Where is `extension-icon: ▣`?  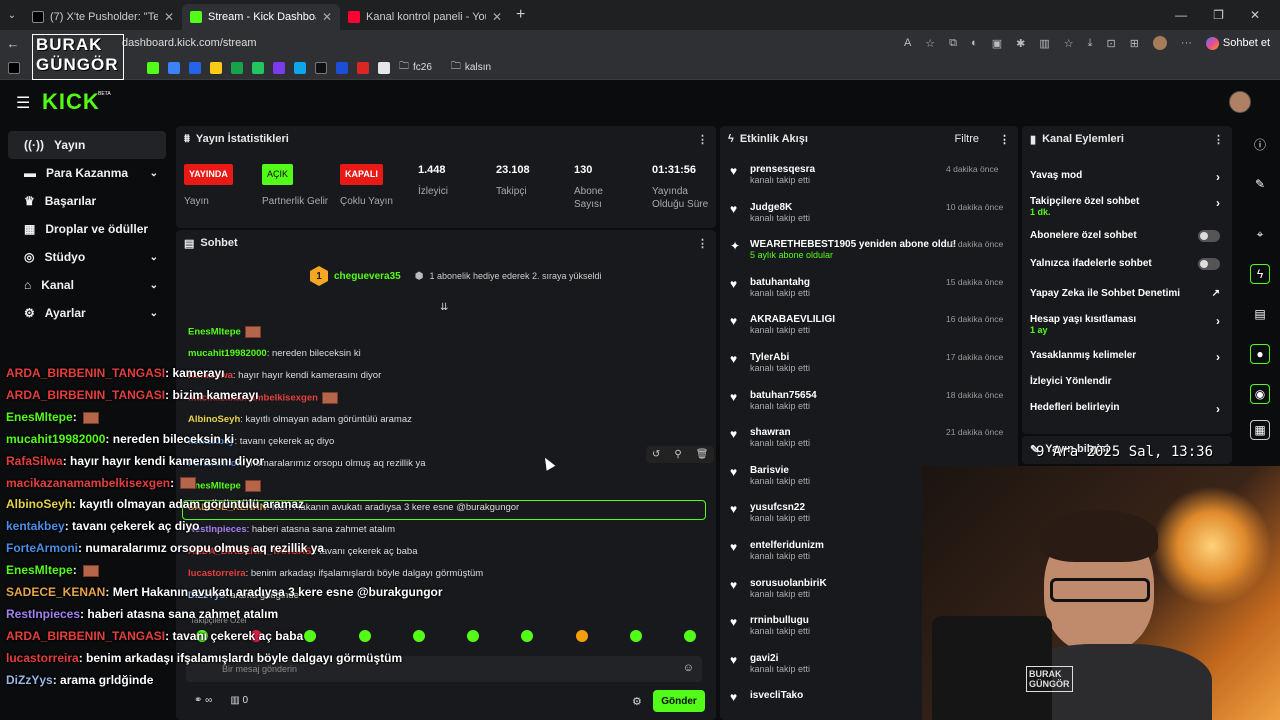 extension-icon: ▣ is located at coordinates (997, 43).